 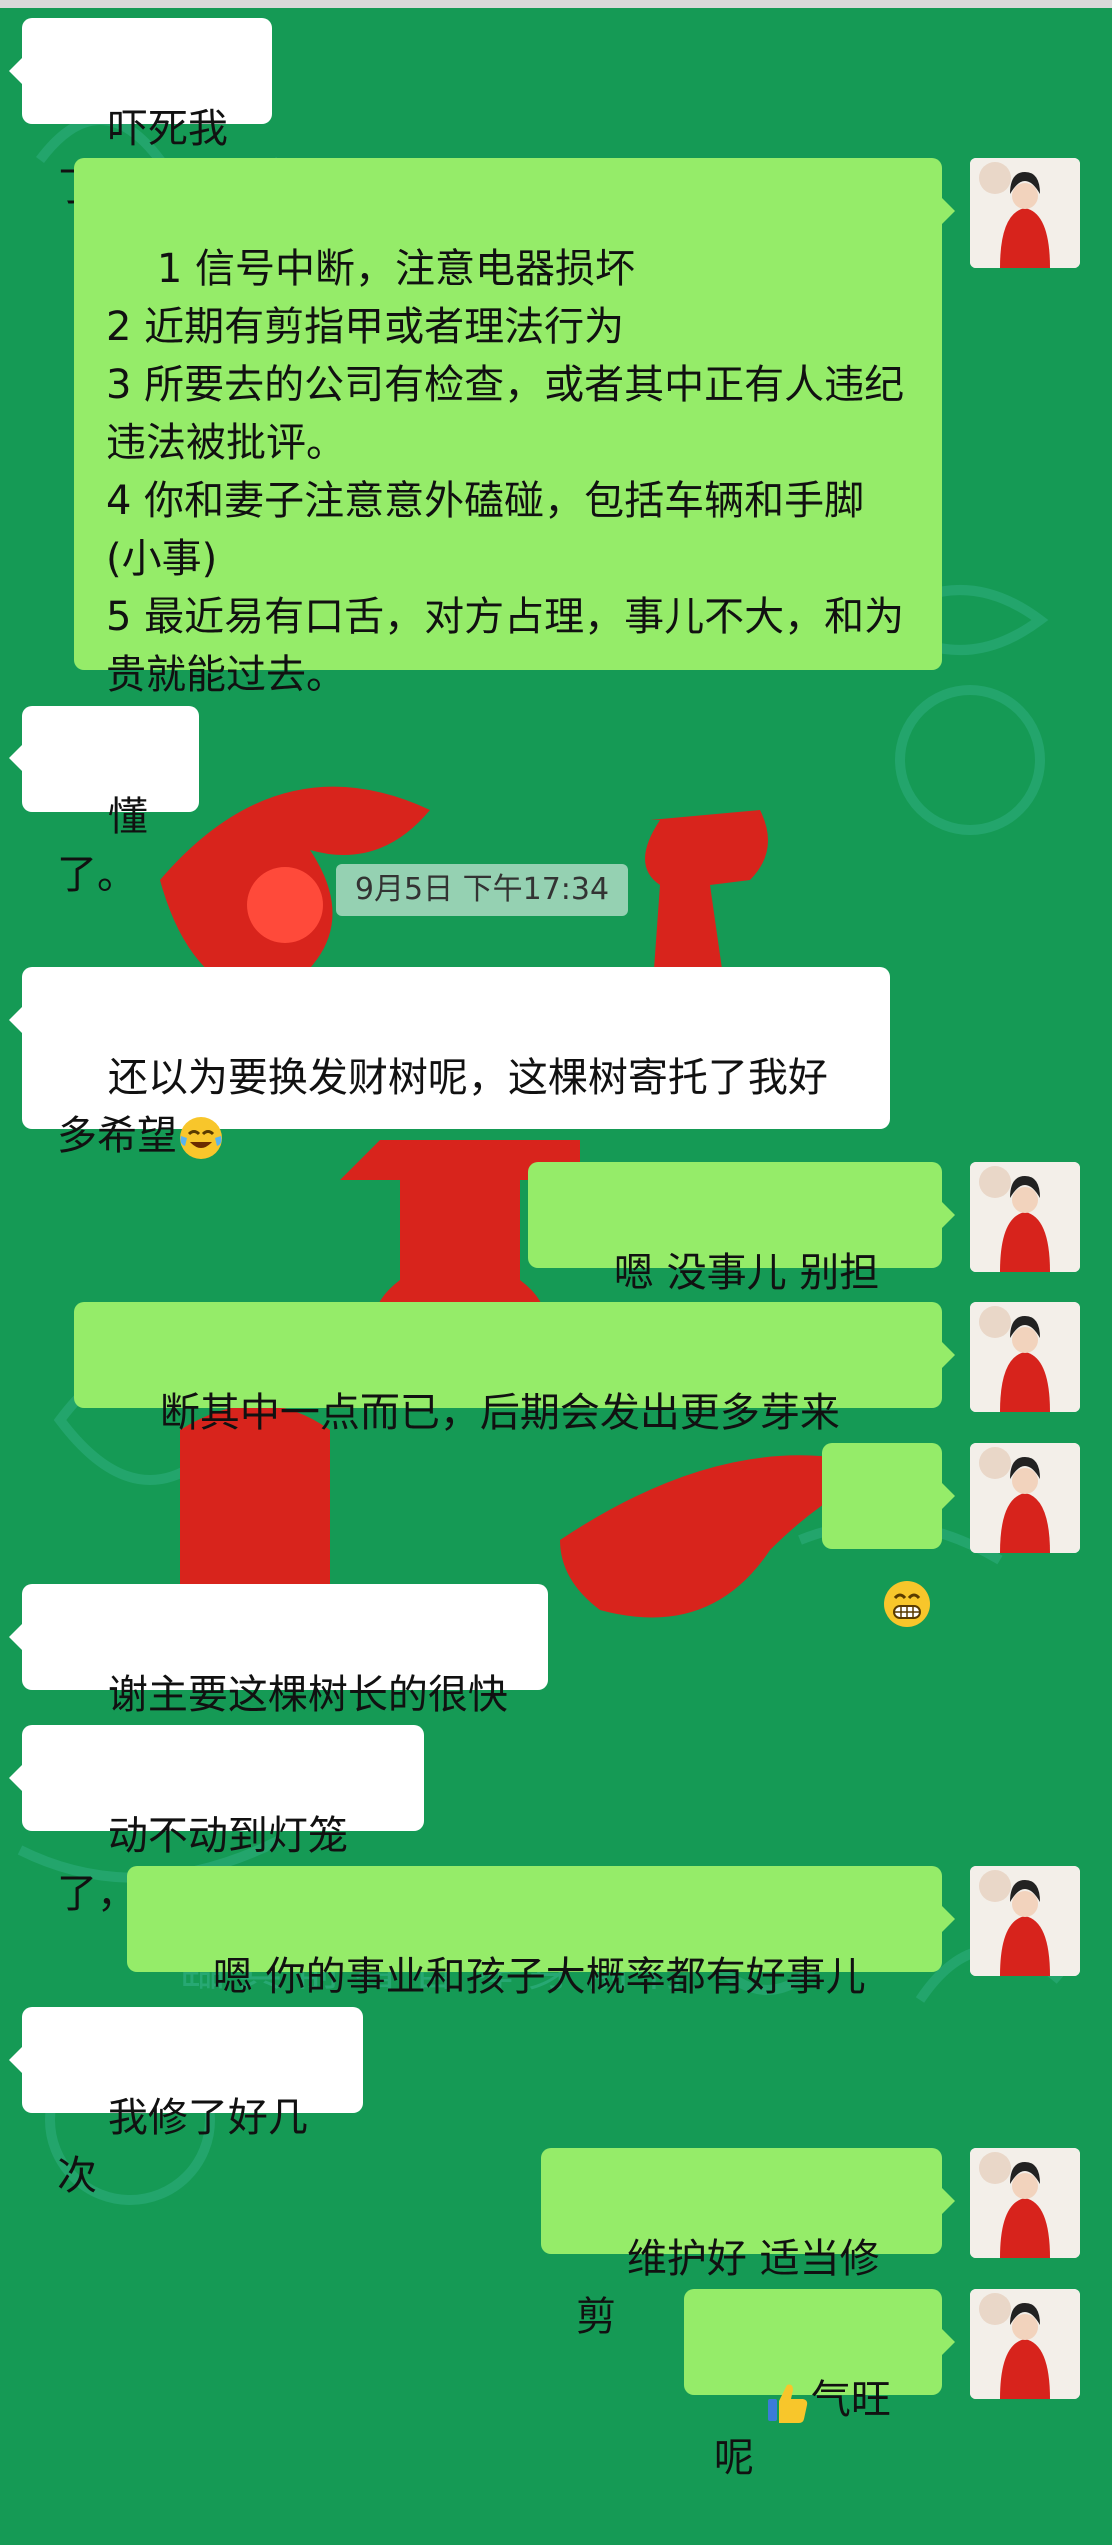 I want to click on message-text: 谢主要这棵树长的很快, so click(x=307, y=1695).